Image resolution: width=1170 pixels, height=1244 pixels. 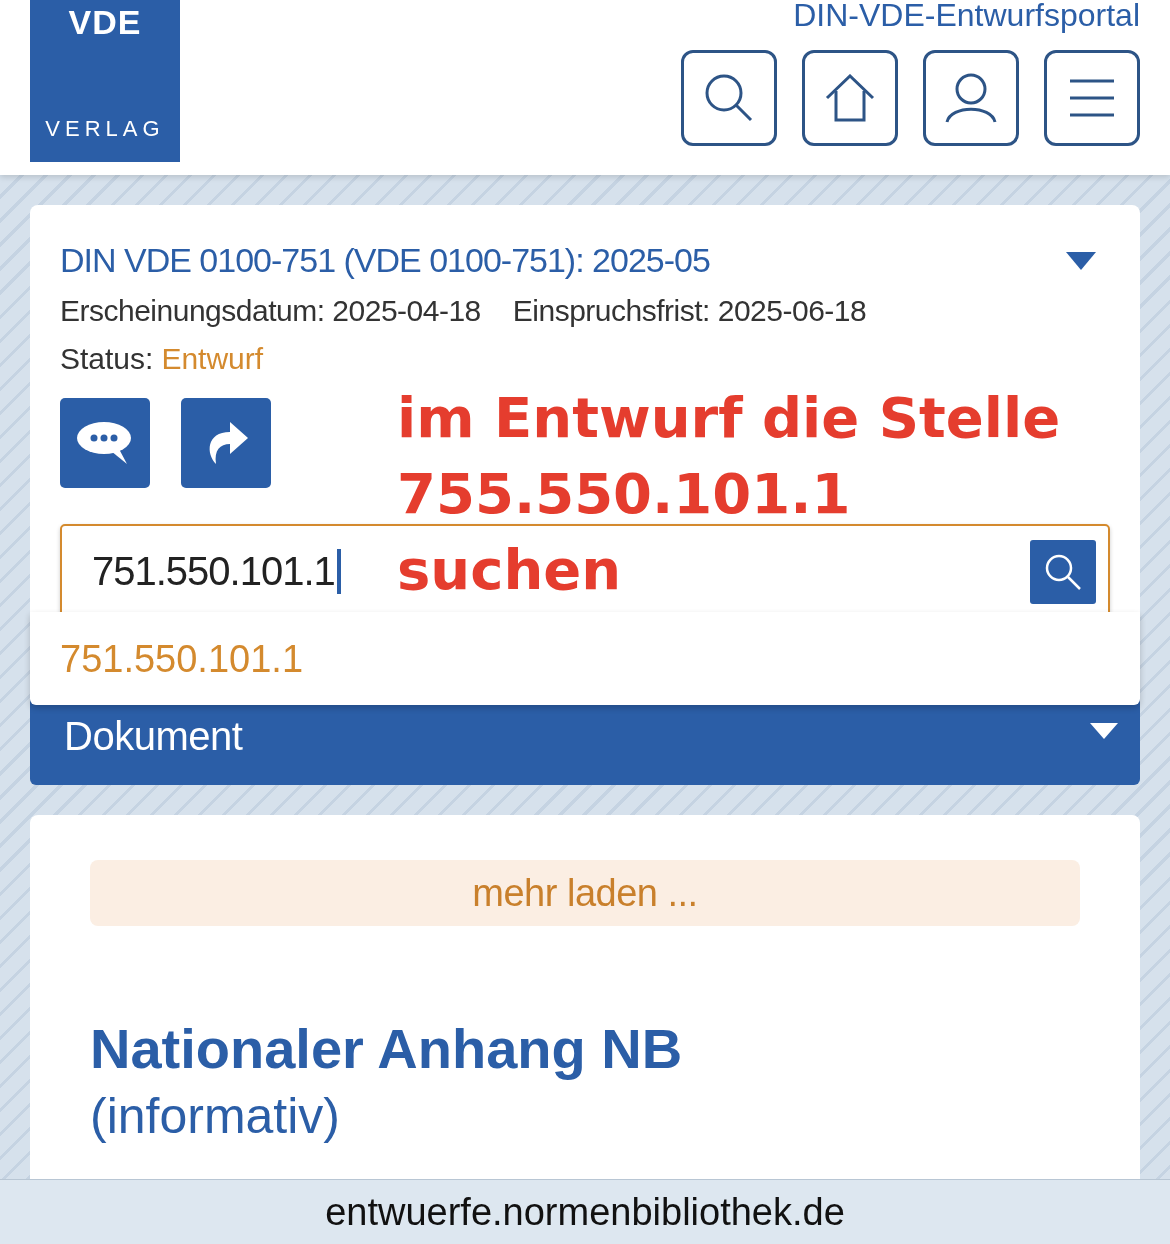 I want to click on annotation-text: suchen, so click(x=510, y=570).